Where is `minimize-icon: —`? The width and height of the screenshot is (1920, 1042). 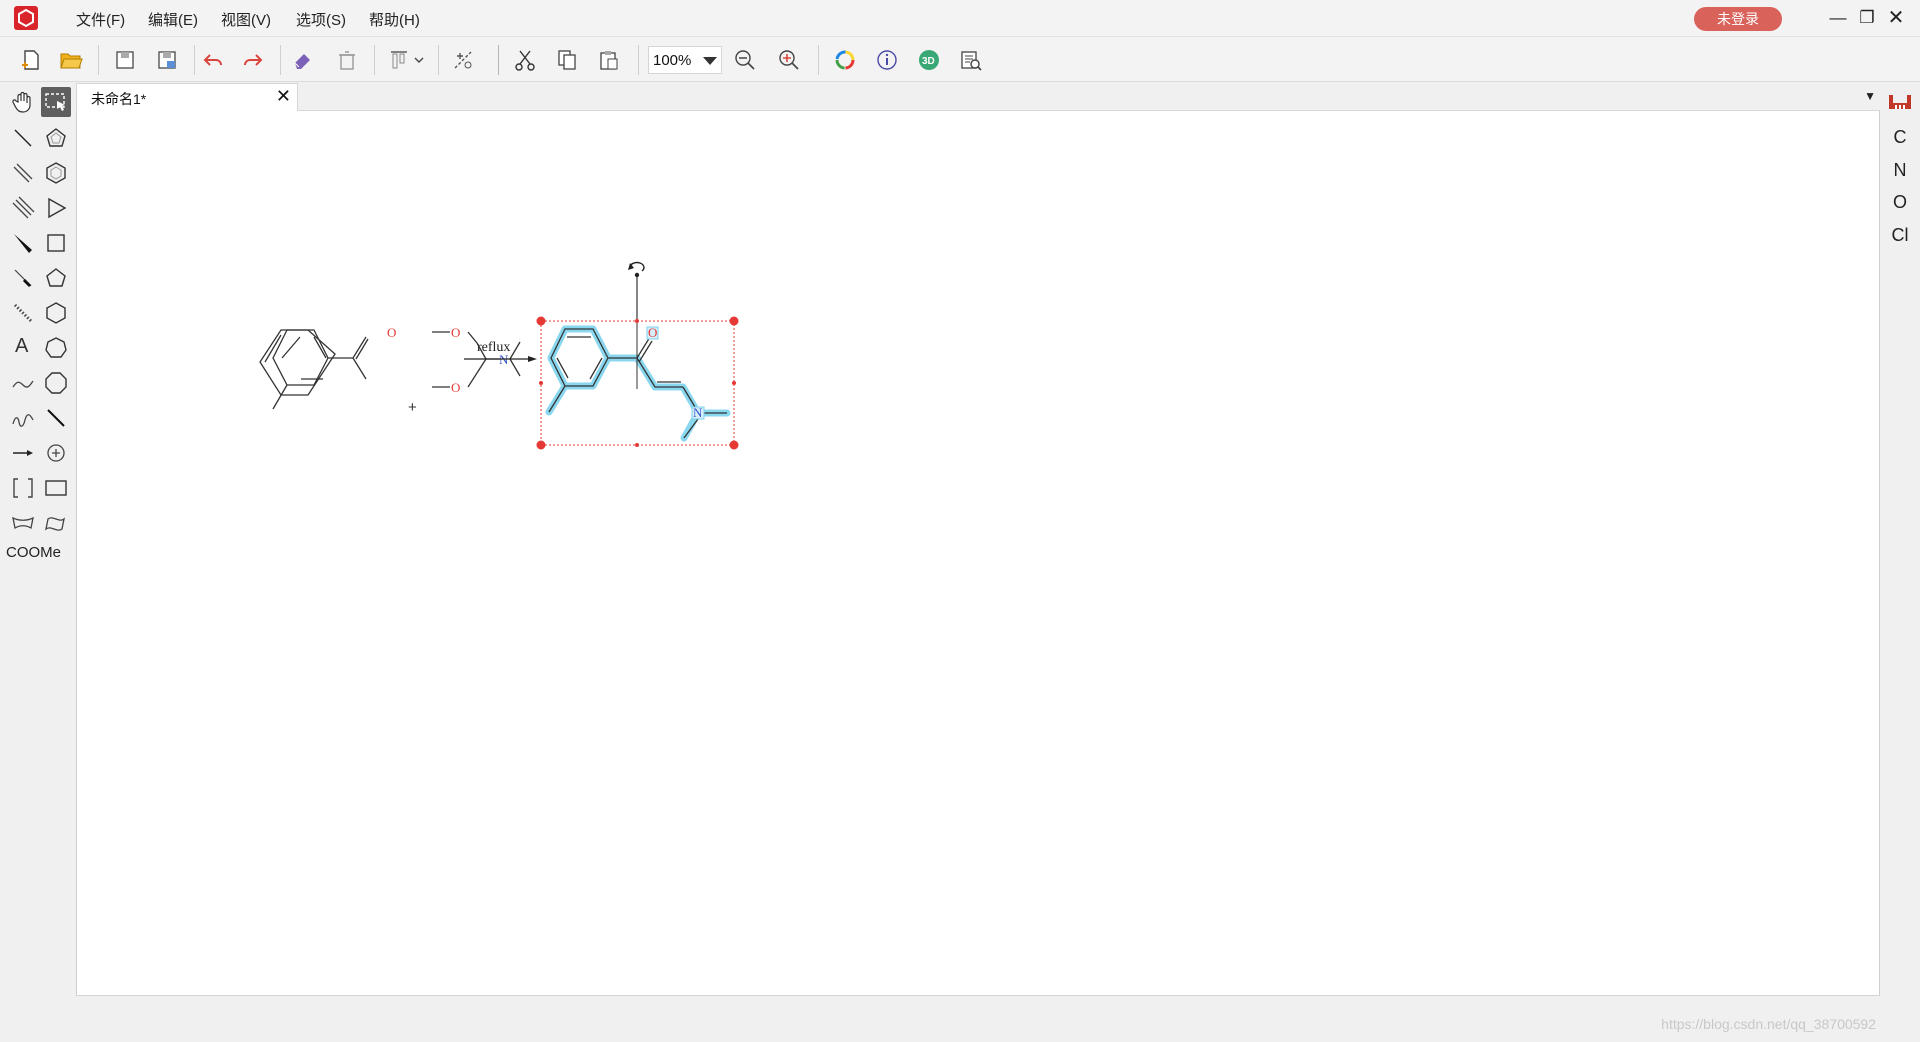
minimize-icon: — is located at coordinates (1838, 18).